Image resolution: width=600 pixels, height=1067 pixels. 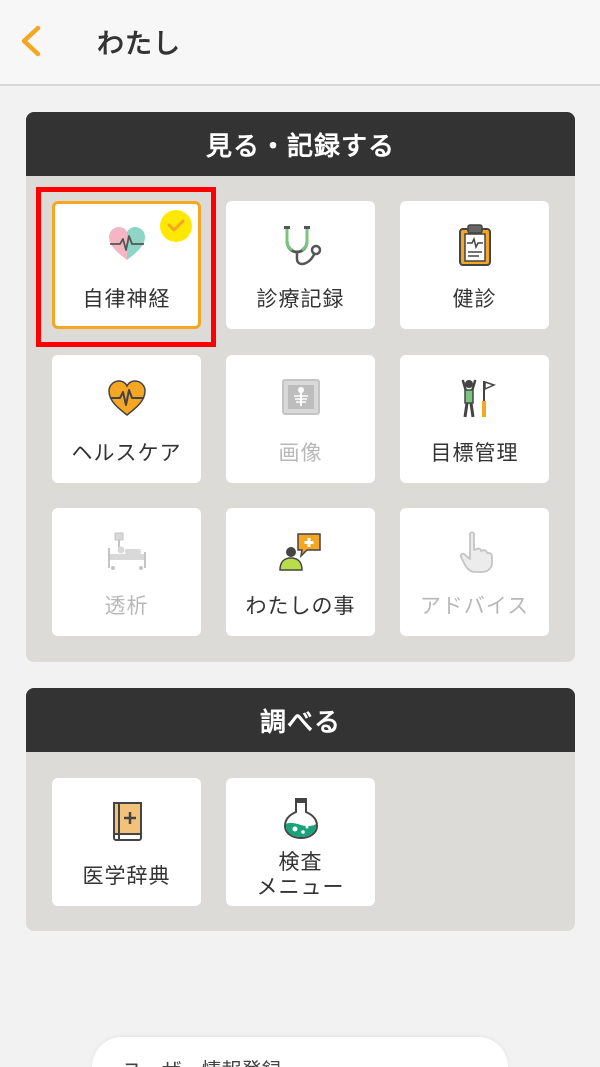 I want to click on tile-label: 透析, so click(x=126, y=606).